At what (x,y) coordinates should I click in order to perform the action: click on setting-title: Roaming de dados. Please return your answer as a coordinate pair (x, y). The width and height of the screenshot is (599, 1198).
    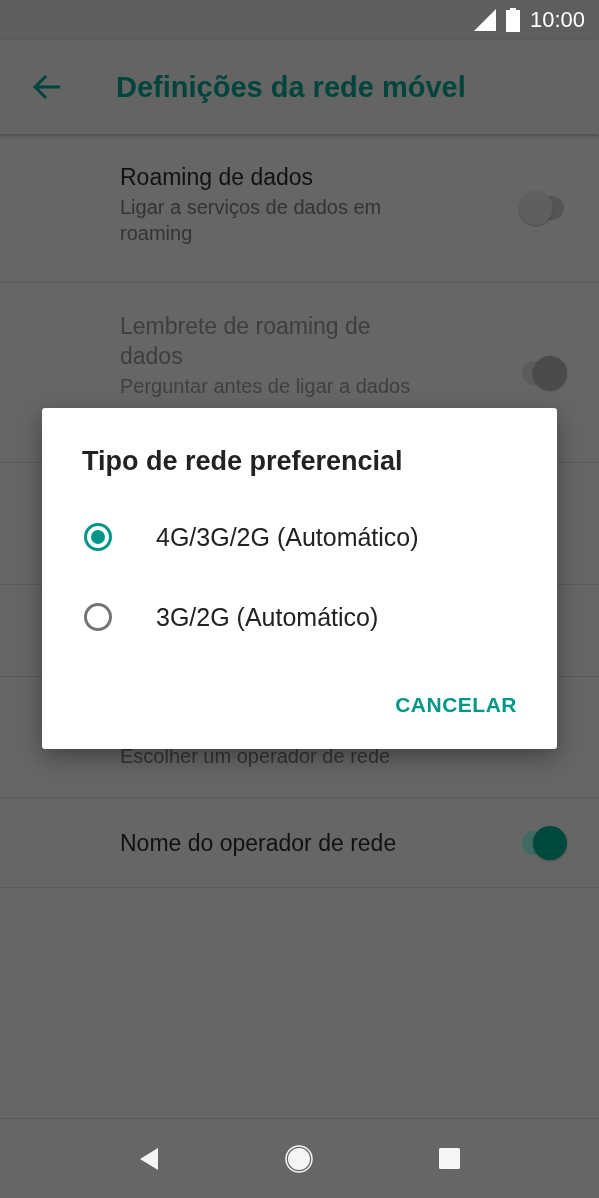
    Looking at the image, I should click on (217, 177).